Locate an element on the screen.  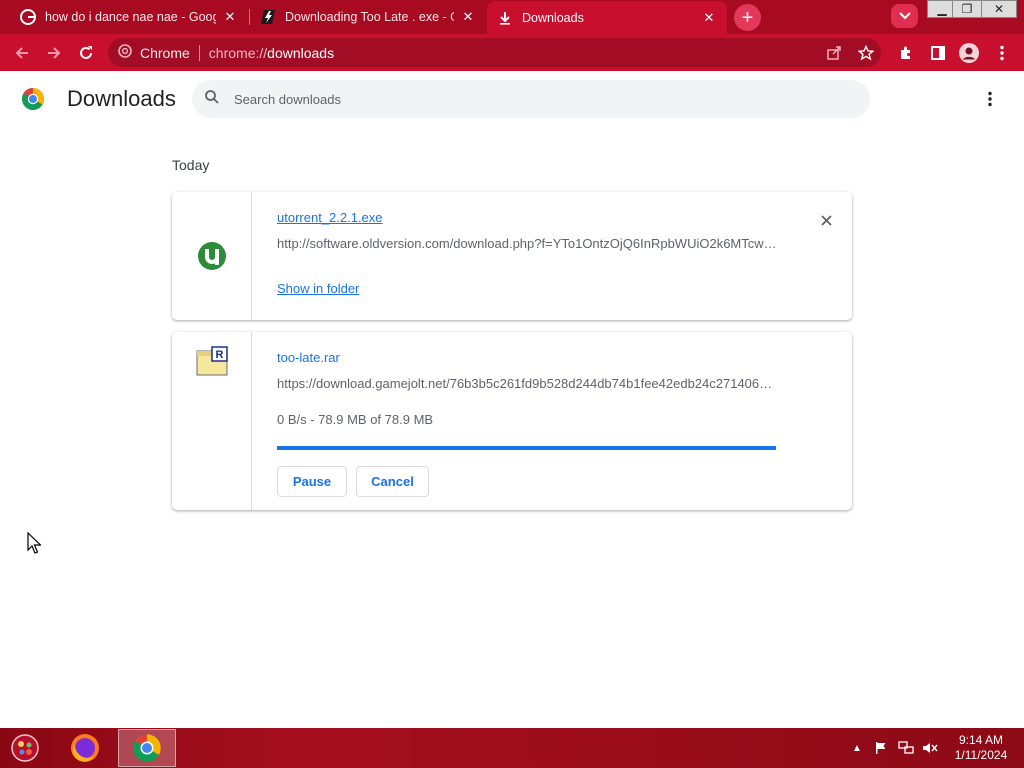
utorrent-icon is located at coordinates (212, 256).